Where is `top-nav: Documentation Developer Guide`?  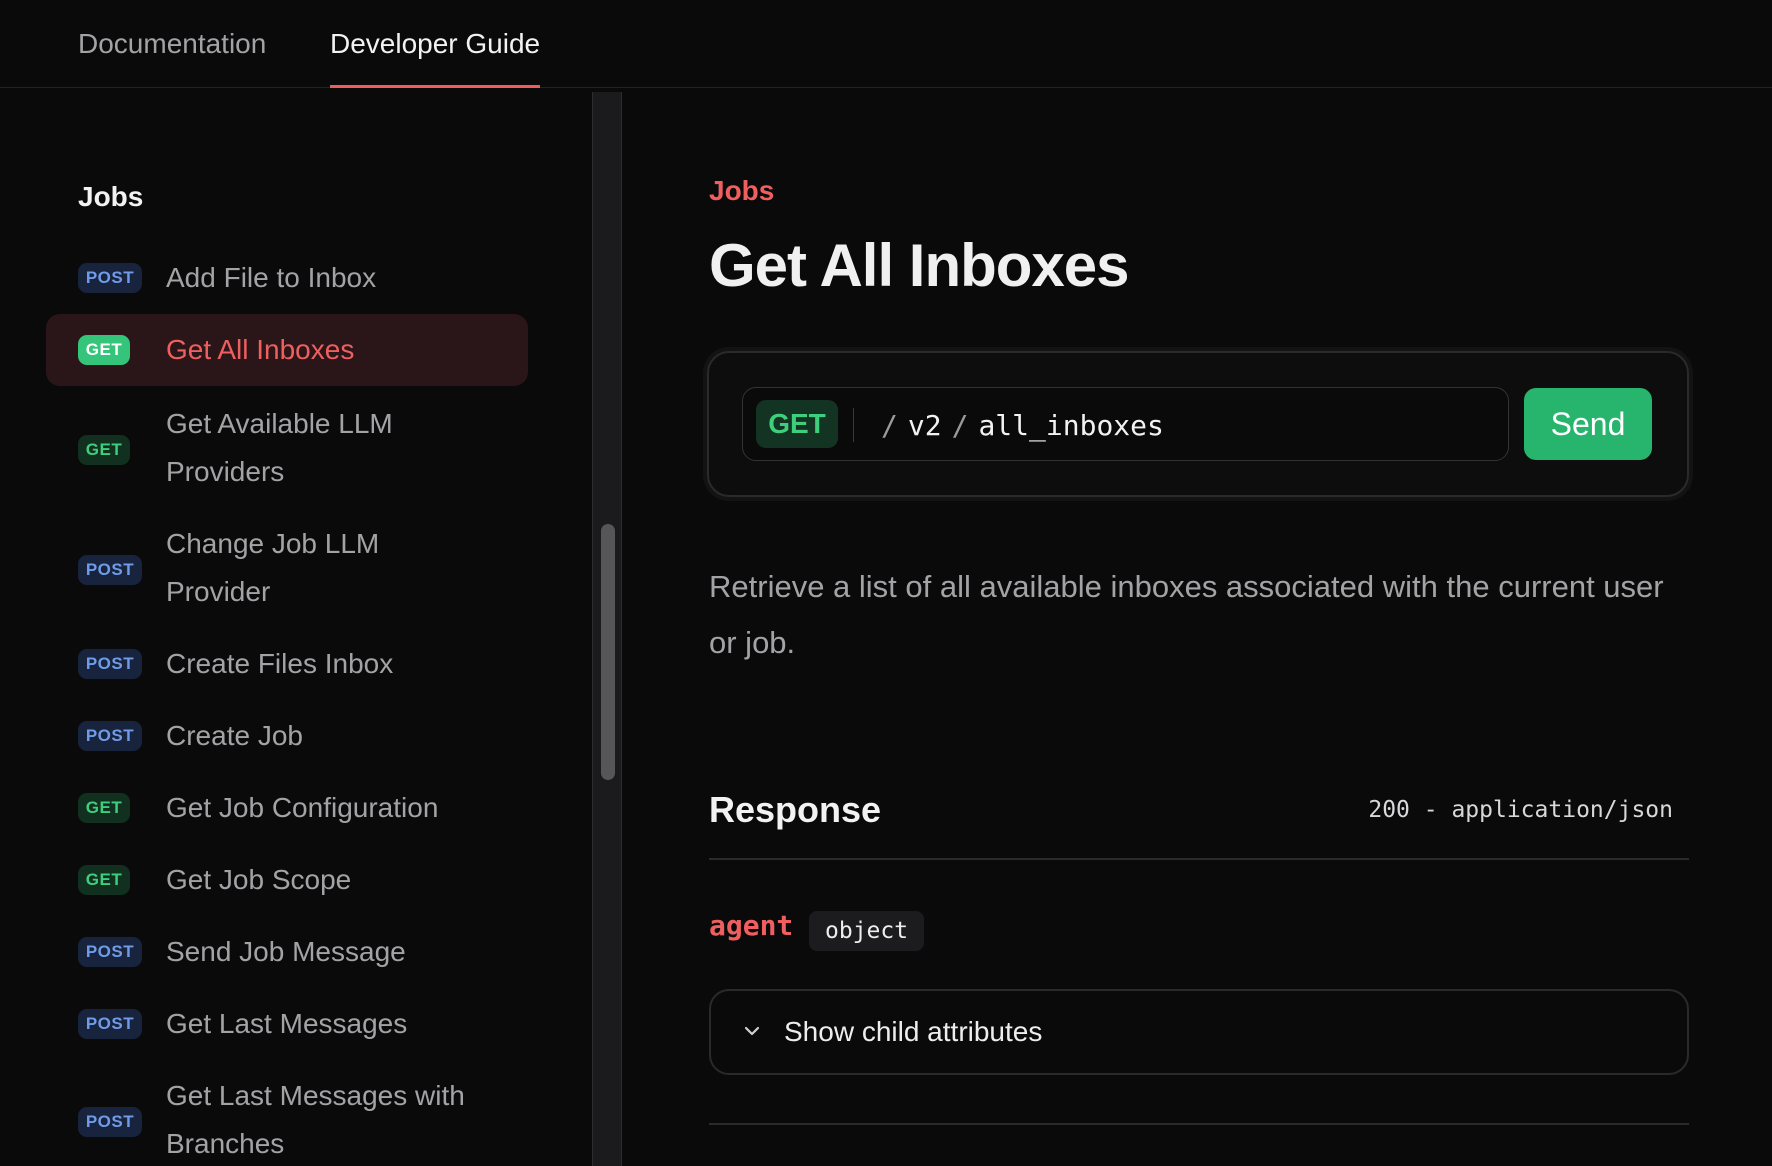
top-nav: Documentation Developer Guide is located at coordinates (886, 44).